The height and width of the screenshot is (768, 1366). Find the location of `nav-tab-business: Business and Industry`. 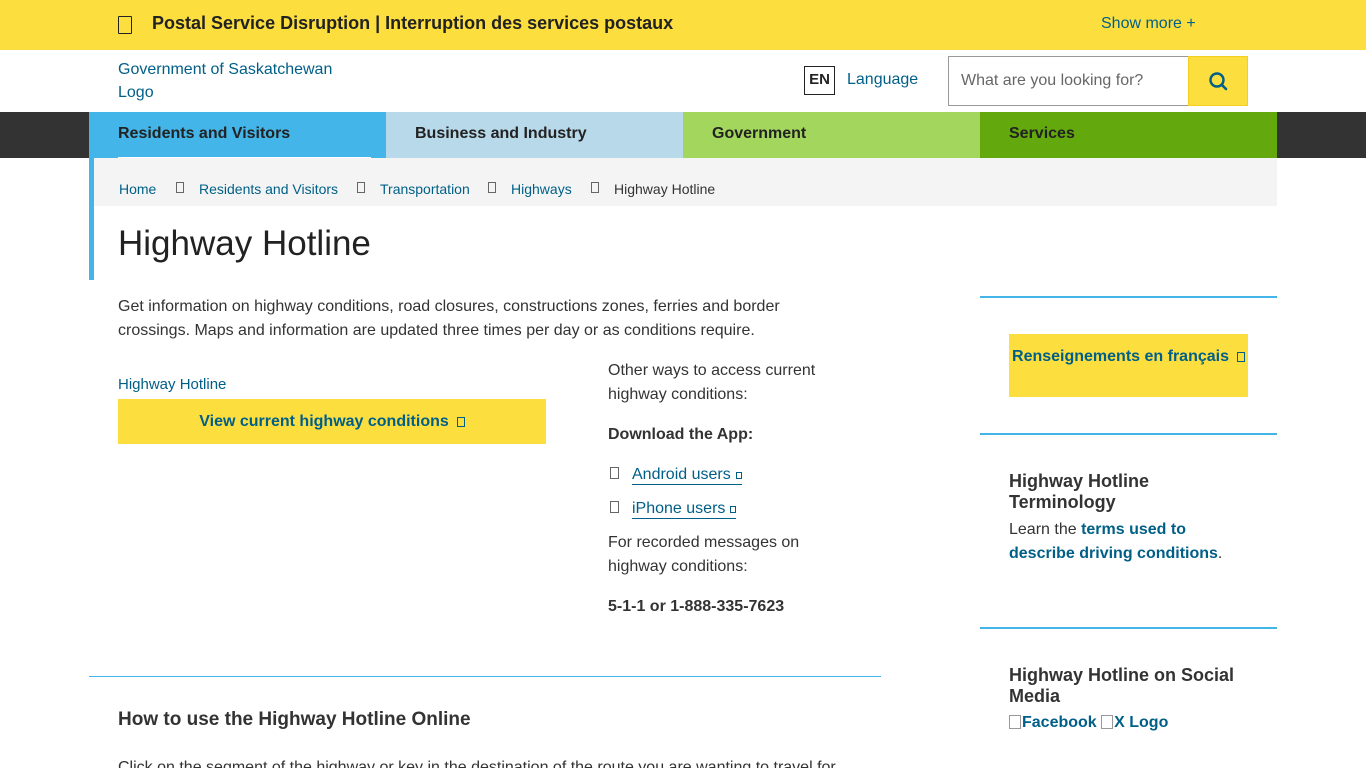

nav-tab-business: Business and Industry is located at coordinates (534, 135).